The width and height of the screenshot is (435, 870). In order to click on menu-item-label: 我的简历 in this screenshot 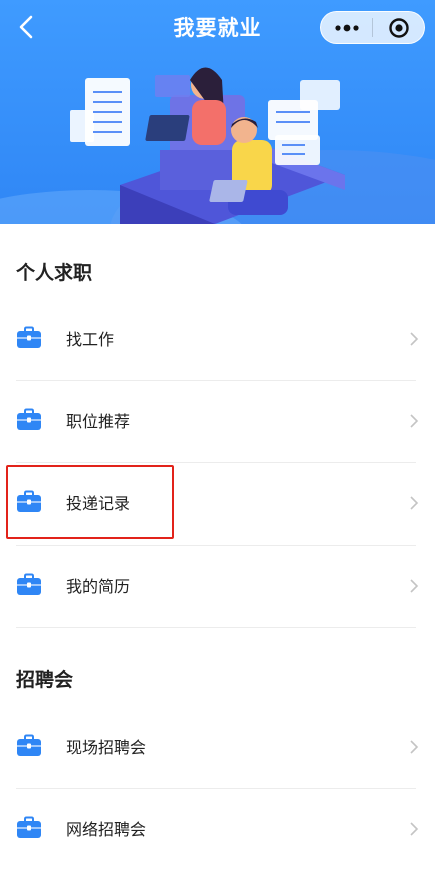, I will do `click(98, 586)`.